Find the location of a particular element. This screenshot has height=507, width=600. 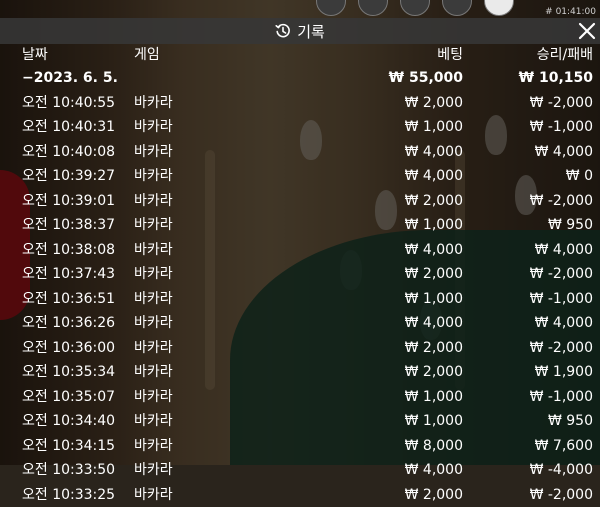

row-time: 오전 10:37:43 is located at coordinates (68, 274).